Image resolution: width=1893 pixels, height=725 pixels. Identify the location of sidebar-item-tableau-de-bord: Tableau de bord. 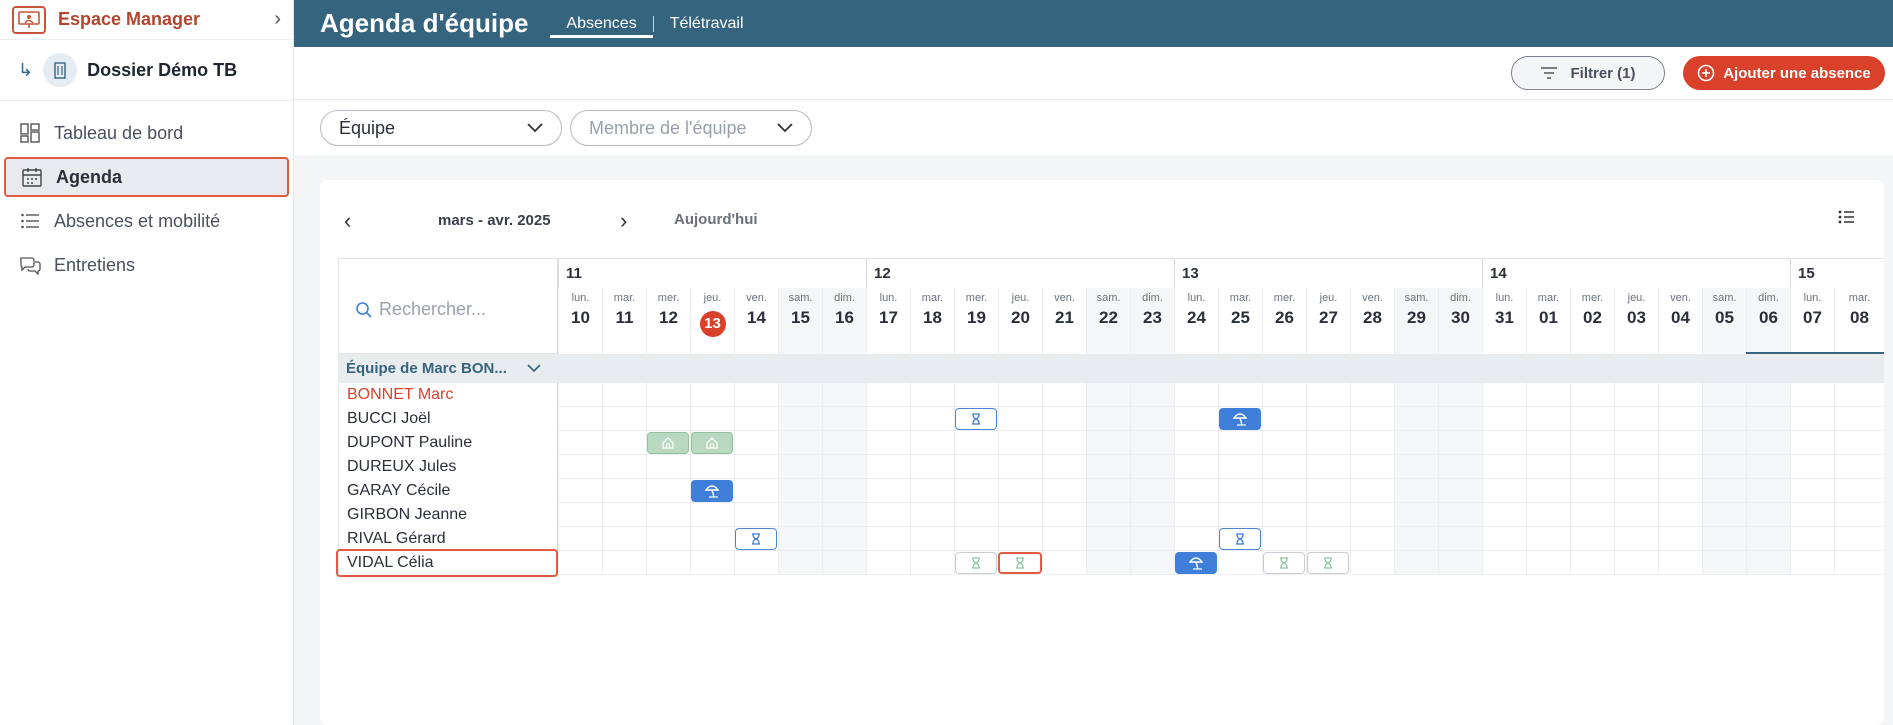
(146, 133).